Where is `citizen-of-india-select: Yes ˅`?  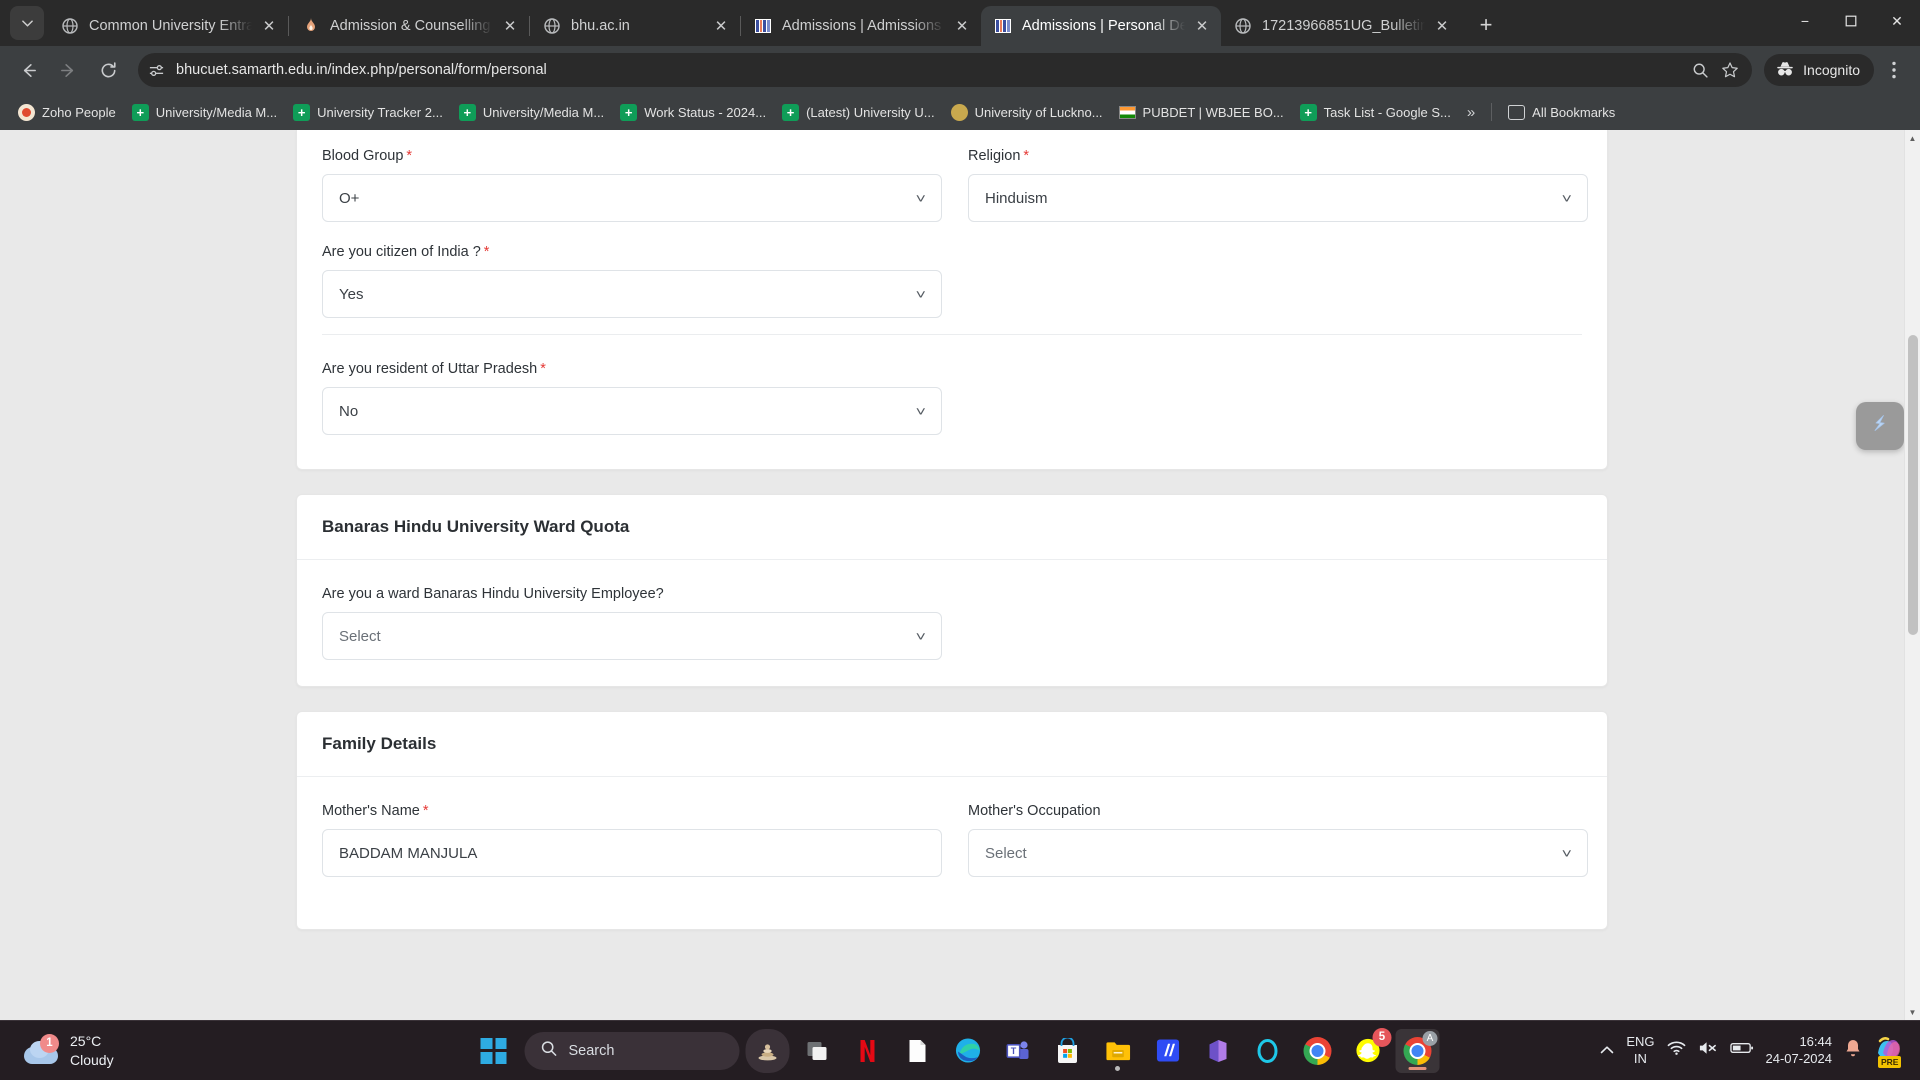 citizen-of-india-select: Yes ˅ is located at coordinates (632, 294).